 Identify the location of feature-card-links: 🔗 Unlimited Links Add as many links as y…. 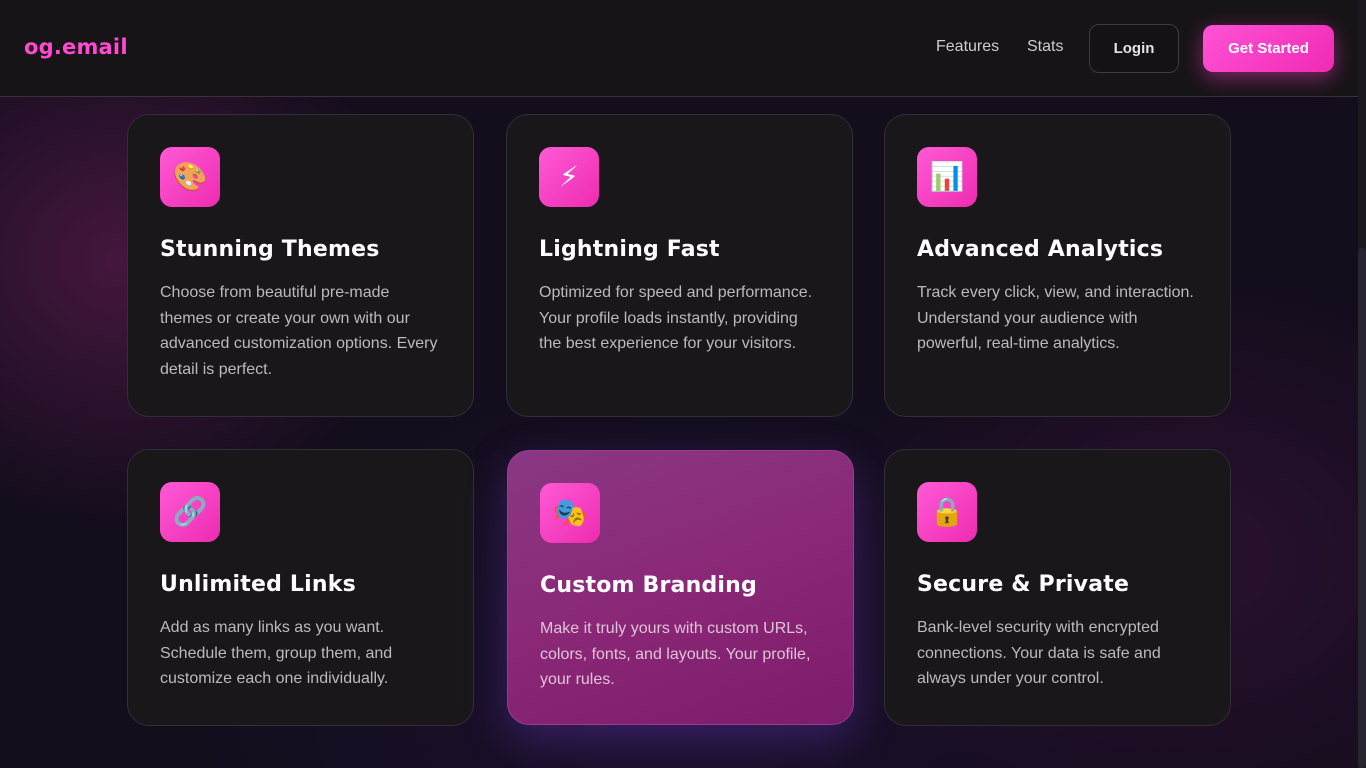
(300, 587).